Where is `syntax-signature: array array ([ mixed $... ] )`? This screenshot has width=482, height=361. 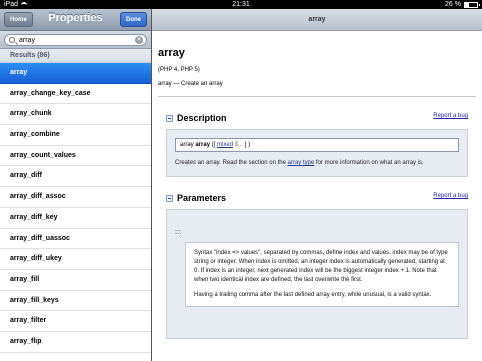
syntax-signature: array array ([ mixed $... ] ) is located at coordinates (317, 145).